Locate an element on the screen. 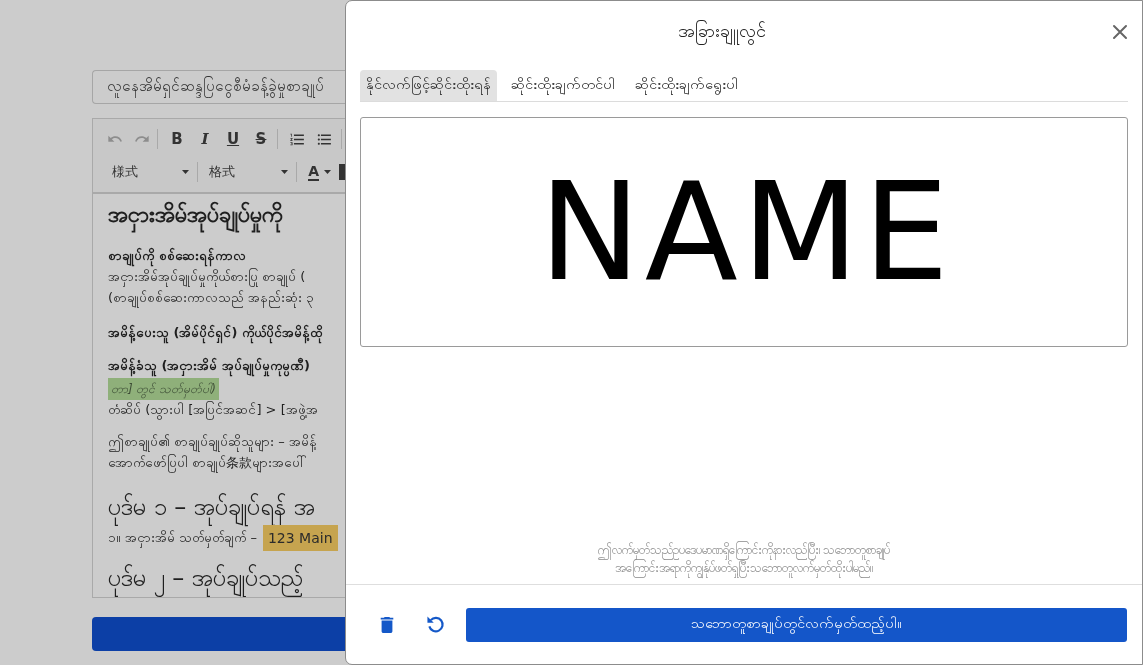 Image resolution: width=1143 pixels, height=665 pixels. body-text: တံဆိပ် (သွားပါ [အပြင်အဆင်] > [အဖွဲ့အ is located at coordinates (213, 410).